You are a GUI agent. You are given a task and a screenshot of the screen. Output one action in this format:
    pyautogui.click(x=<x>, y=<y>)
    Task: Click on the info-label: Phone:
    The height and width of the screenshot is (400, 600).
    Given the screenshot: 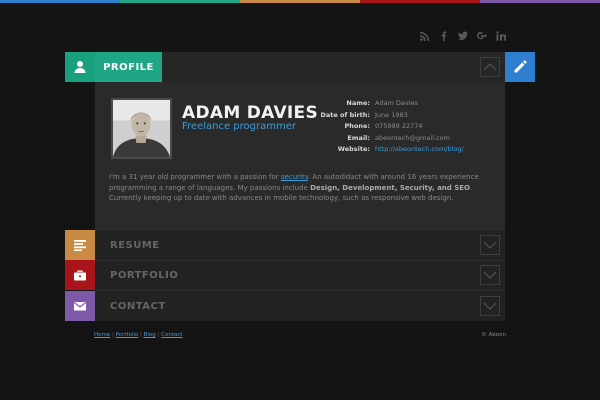 What is the action you would take?
    pyautogui.click(x=357, y=126)
    